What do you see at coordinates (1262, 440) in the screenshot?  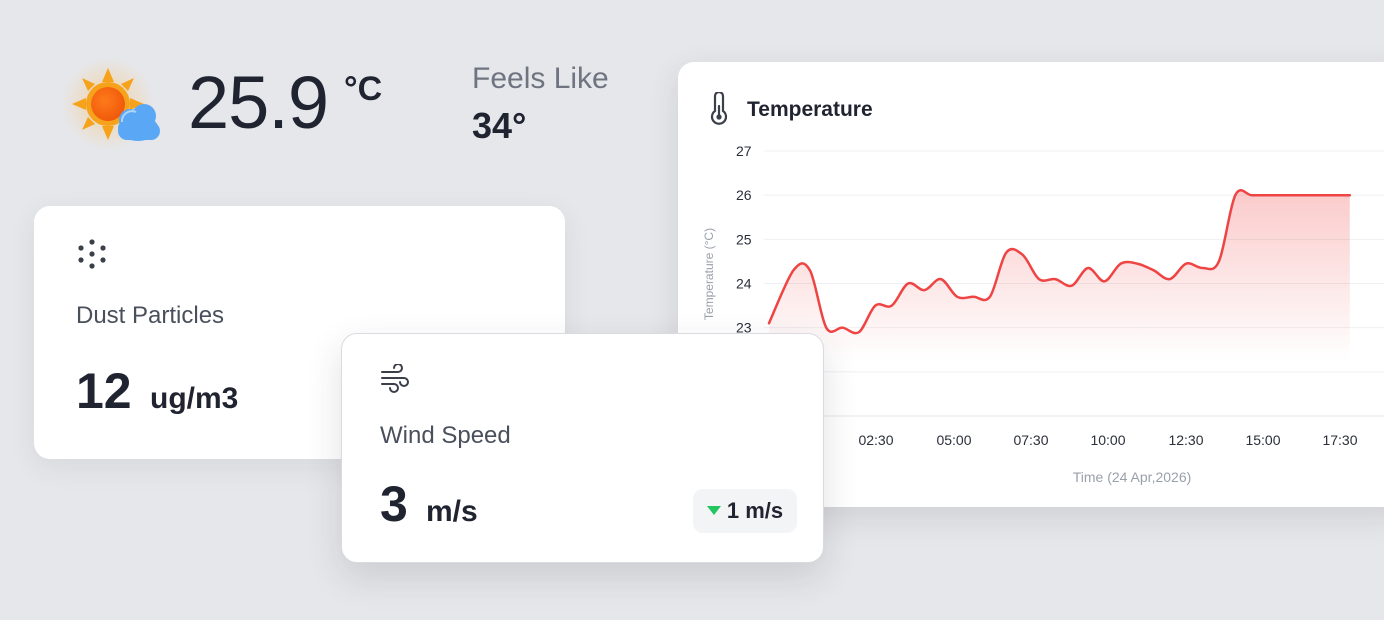 I see `x-tick-label: 15:00` at bounding box center [1262, 440].